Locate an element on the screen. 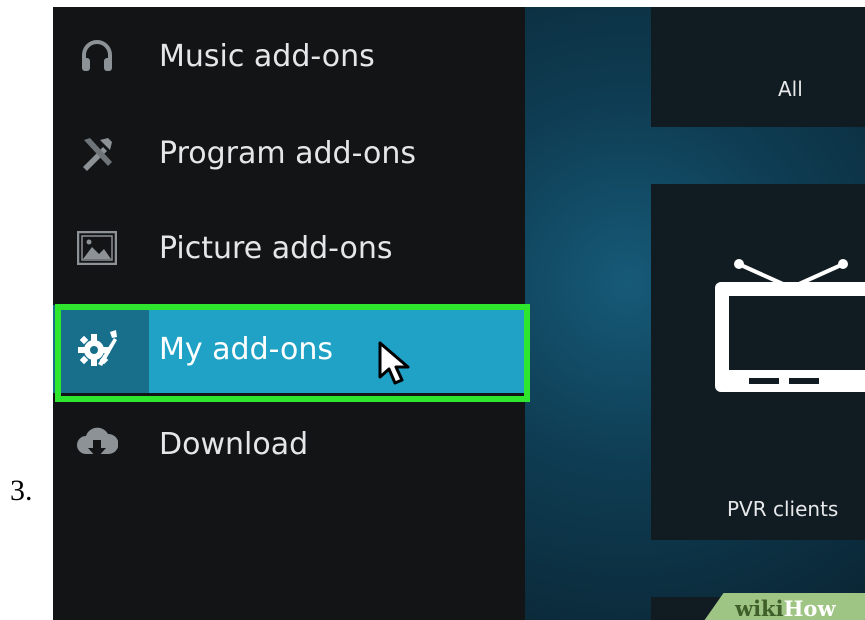 Image resolution: width=865 pixels, height=620 pixels. tile-pvr-clients-label: PVR clients is located at coordinates (783, 509).